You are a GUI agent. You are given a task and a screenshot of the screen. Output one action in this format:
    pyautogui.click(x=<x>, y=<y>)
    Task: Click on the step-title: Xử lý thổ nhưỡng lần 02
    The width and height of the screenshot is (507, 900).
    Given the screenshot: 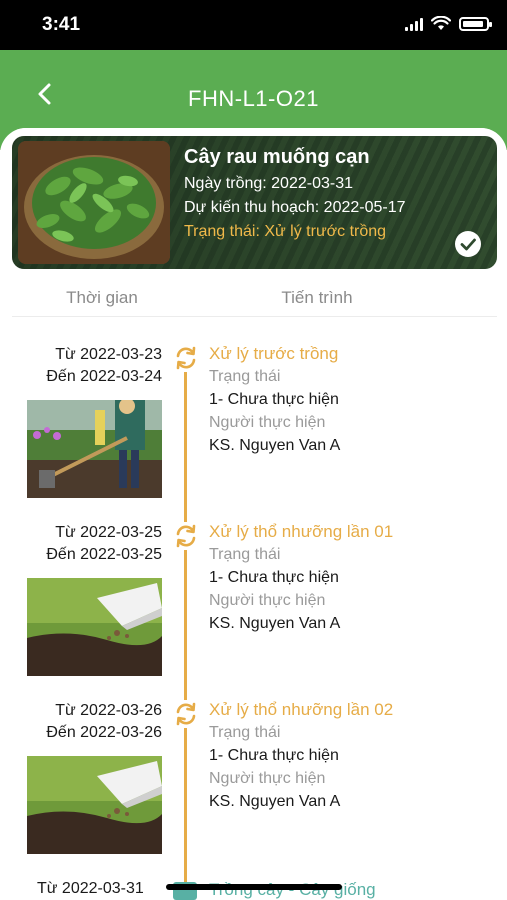 What is the action you would take?
    pyautogui.click(x=301, y=709)
    